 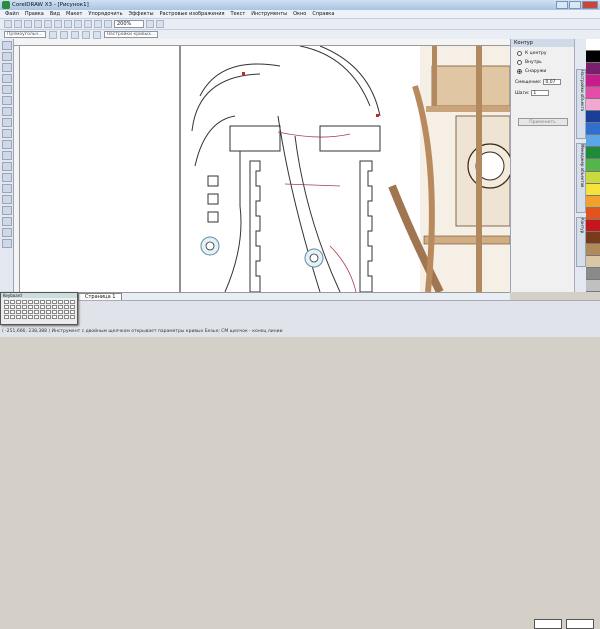 What do you see at coordinates (38, 24) in the screenshot?
I see `print-button` at bounding box center [38, 24].